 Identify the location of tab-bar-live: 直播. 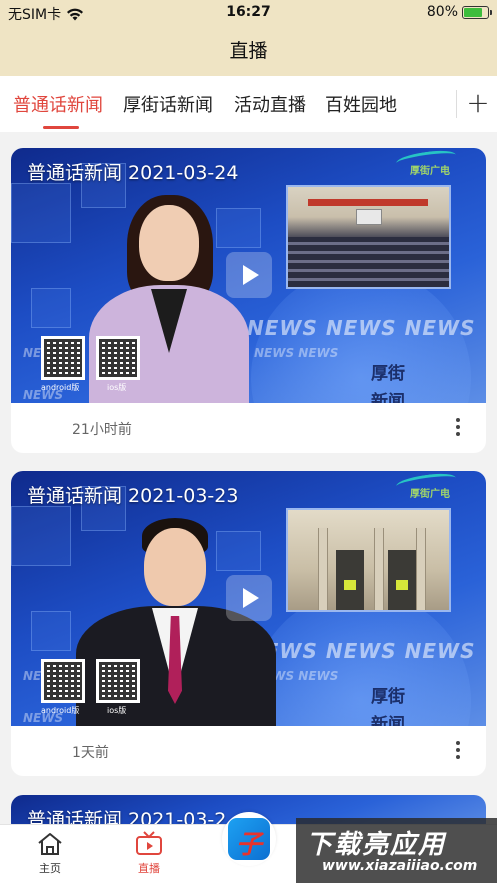
(149, 853).